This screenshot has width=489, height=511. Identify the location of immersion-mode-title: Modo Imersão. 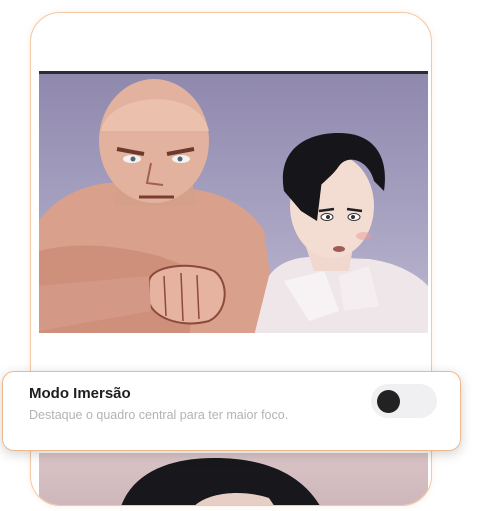
(80, 393).